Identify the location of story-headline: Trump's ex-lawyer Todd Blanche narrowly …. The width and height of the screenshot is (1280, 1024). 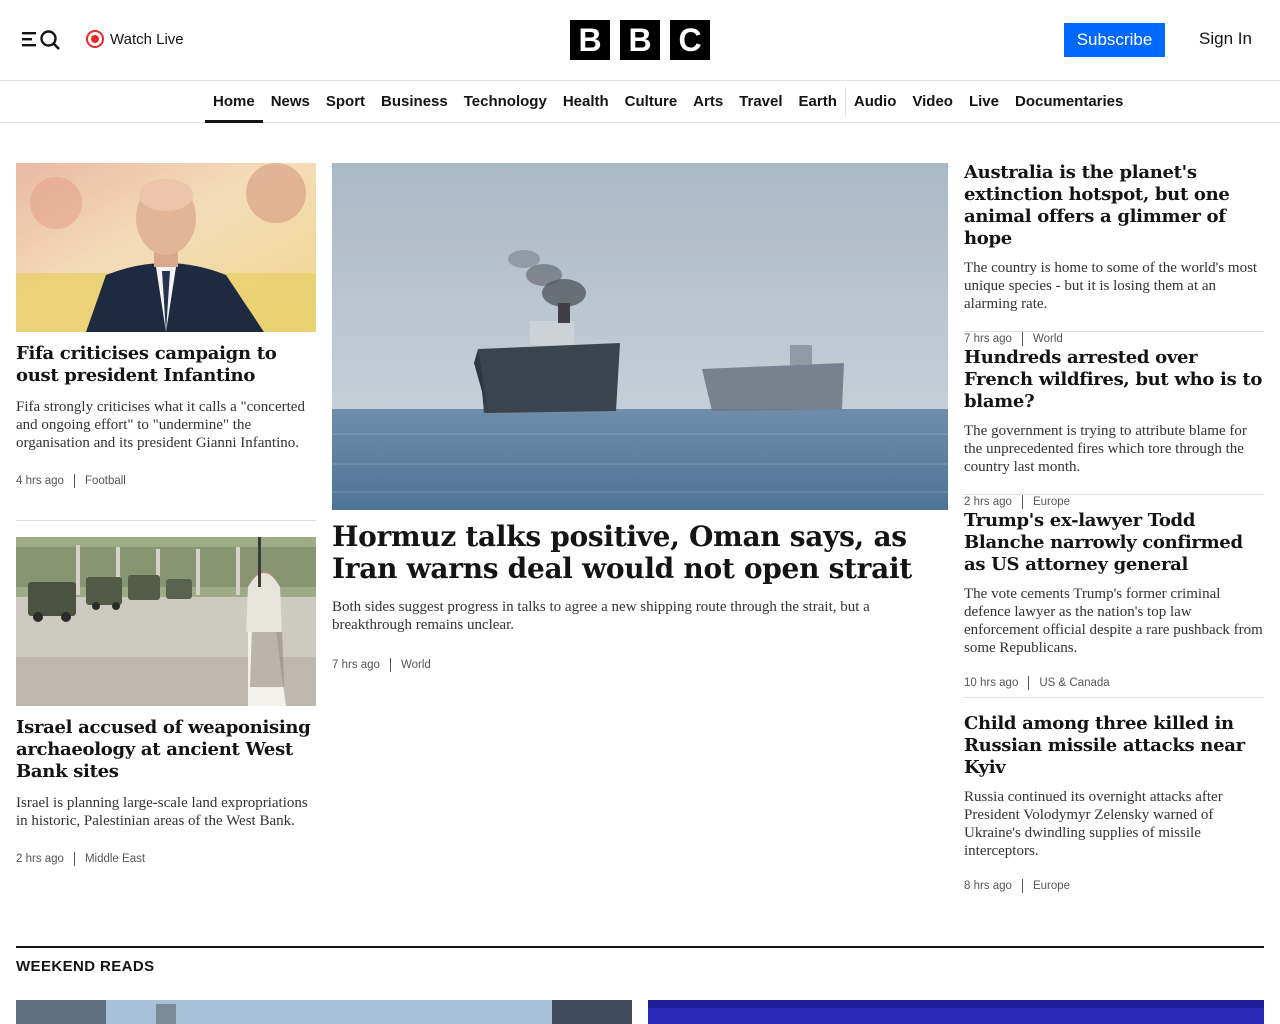
(1114, 543).